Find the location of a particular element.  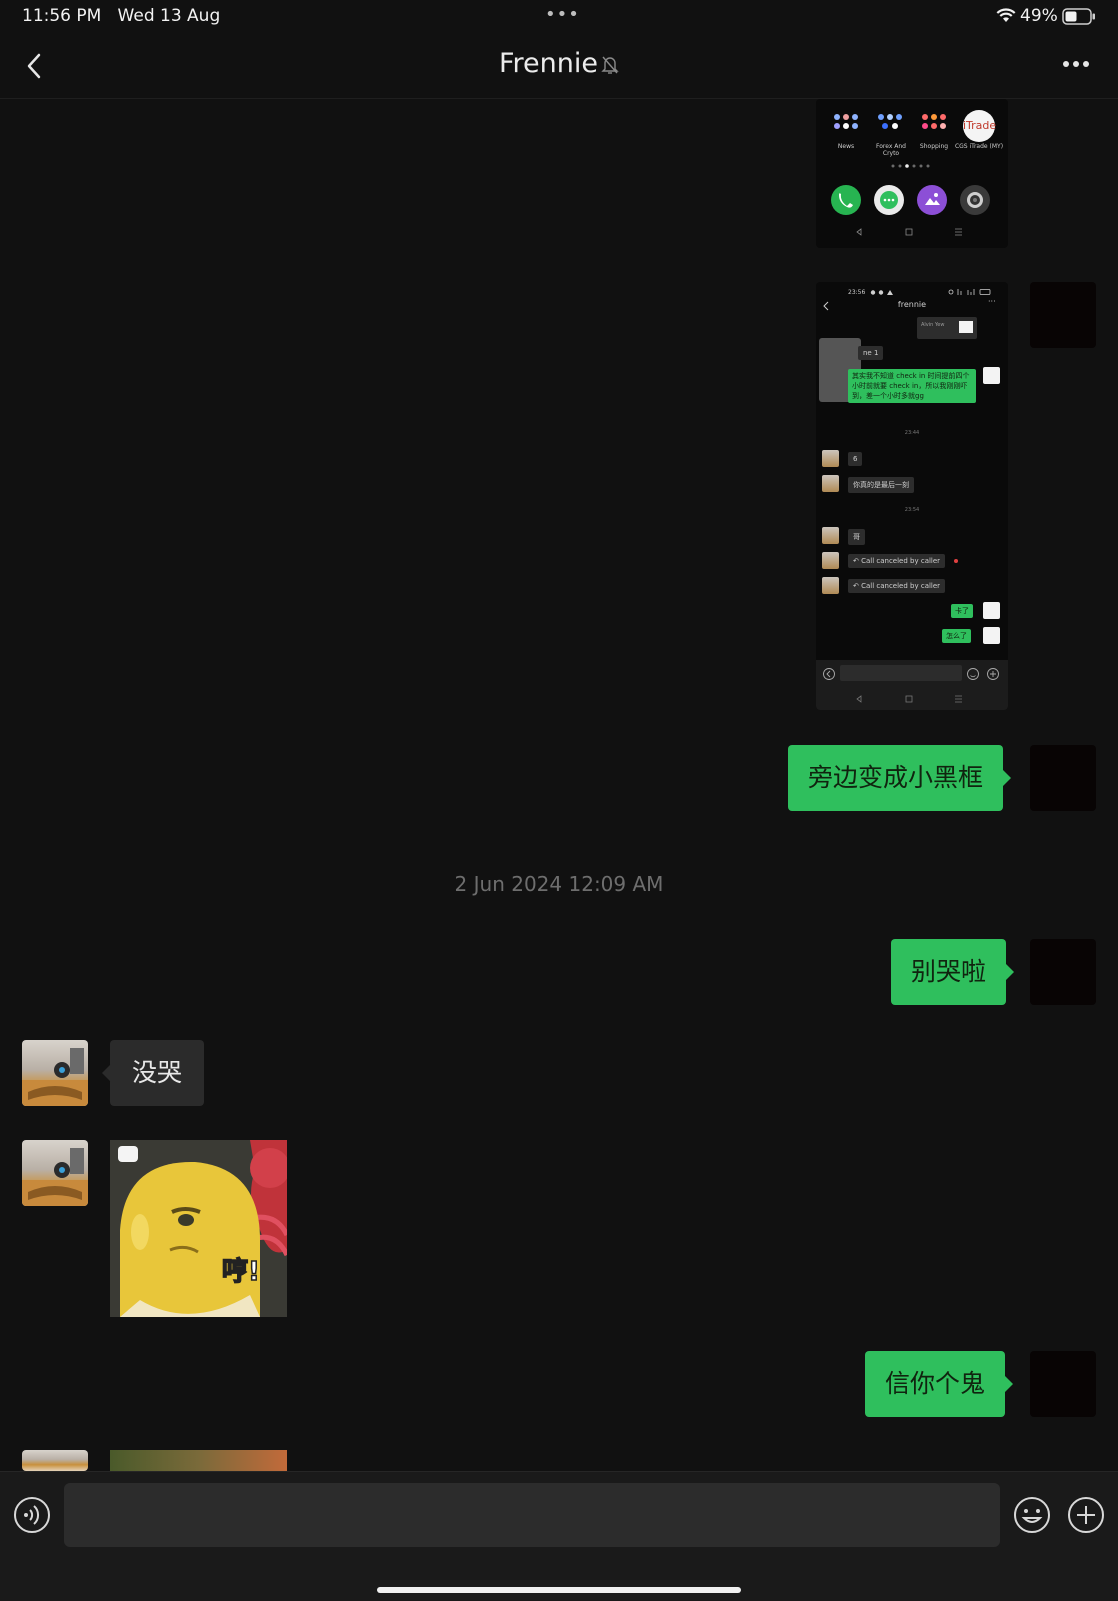

message-bubble-outgoing: 别哭啦 is located at coordinates (953, 972).